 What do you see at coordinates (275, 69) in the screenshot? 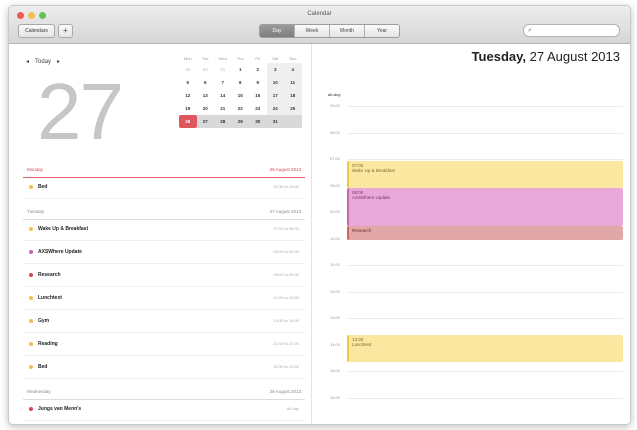
I see `mini-calendar-day: 3` at bounding box center [275, 69].